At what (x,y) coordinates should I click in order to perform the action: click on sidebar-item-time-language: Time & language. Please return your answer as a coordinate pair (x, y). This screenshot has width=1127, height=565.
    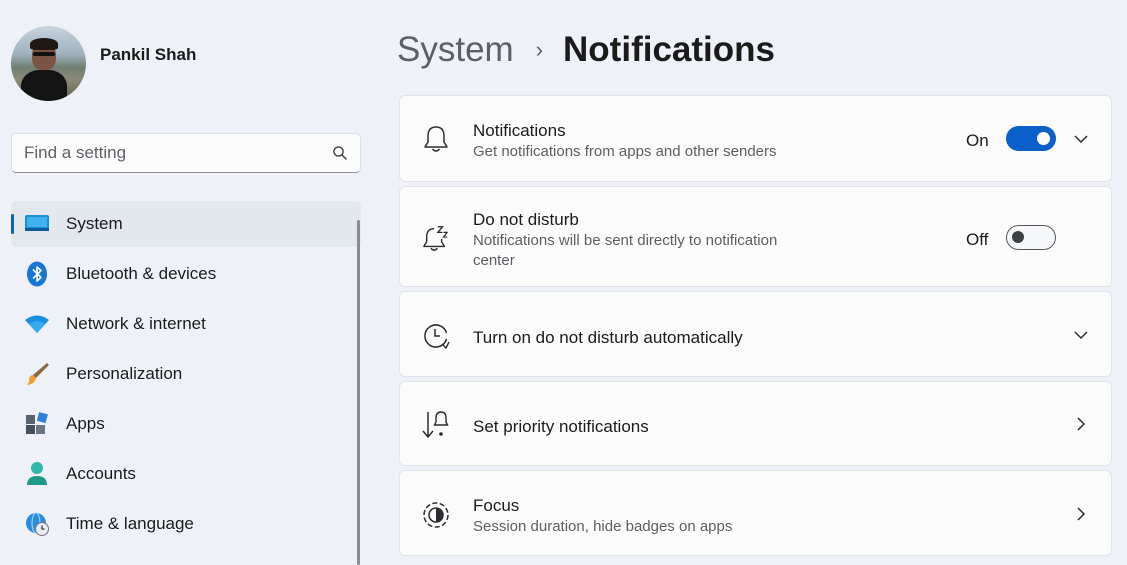
    Looking at the image, I should click on (186, 524).